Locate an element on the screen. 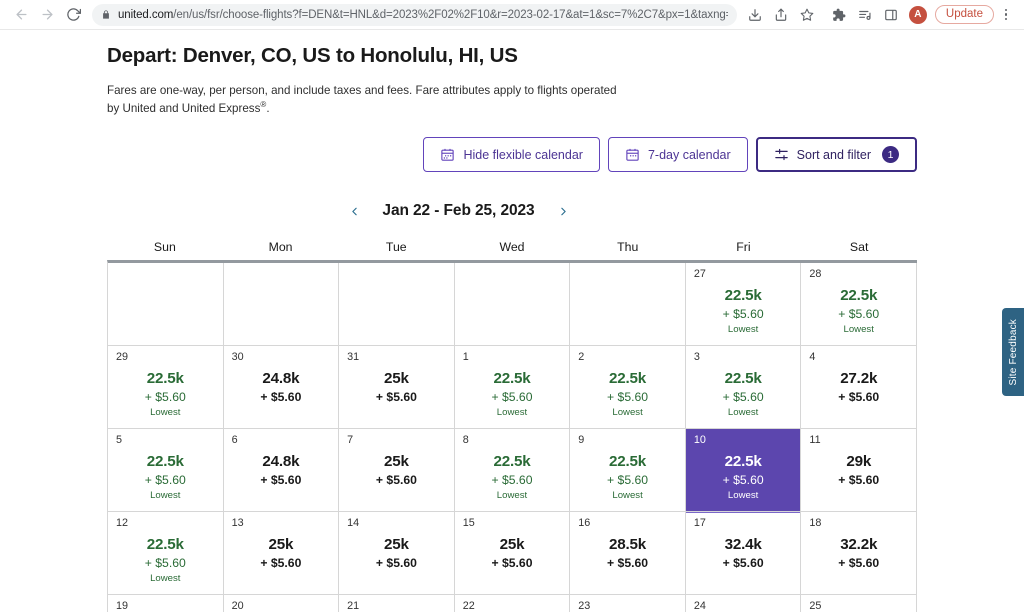 The width and height of the screenshot is (1024, 612). day-number: 10 is located at coordinates (699, 440).